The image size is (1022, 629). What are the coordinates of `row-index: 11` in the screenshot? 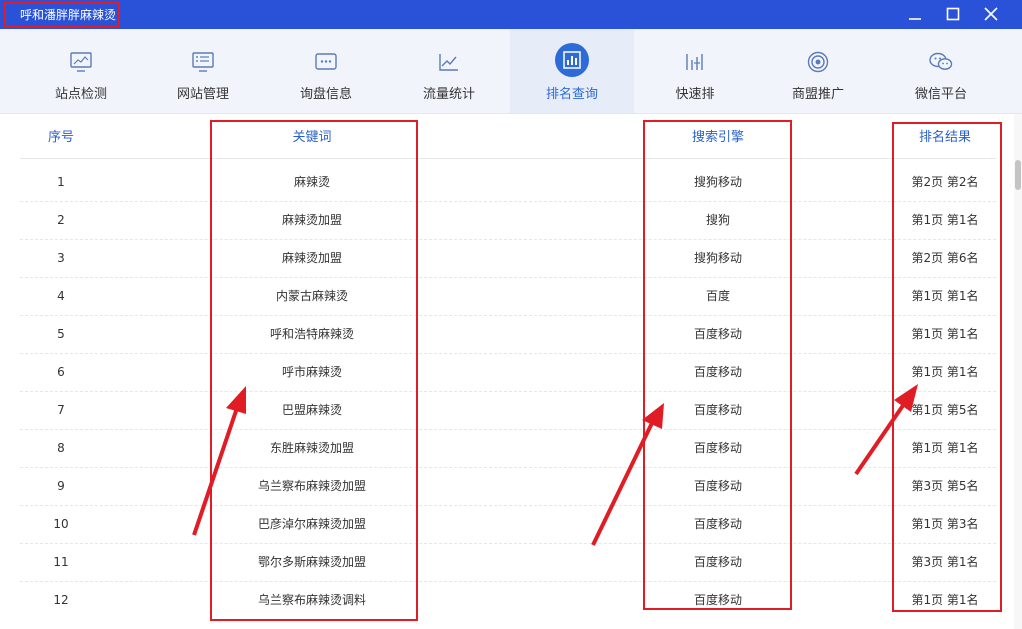 It's located at (61, 562).